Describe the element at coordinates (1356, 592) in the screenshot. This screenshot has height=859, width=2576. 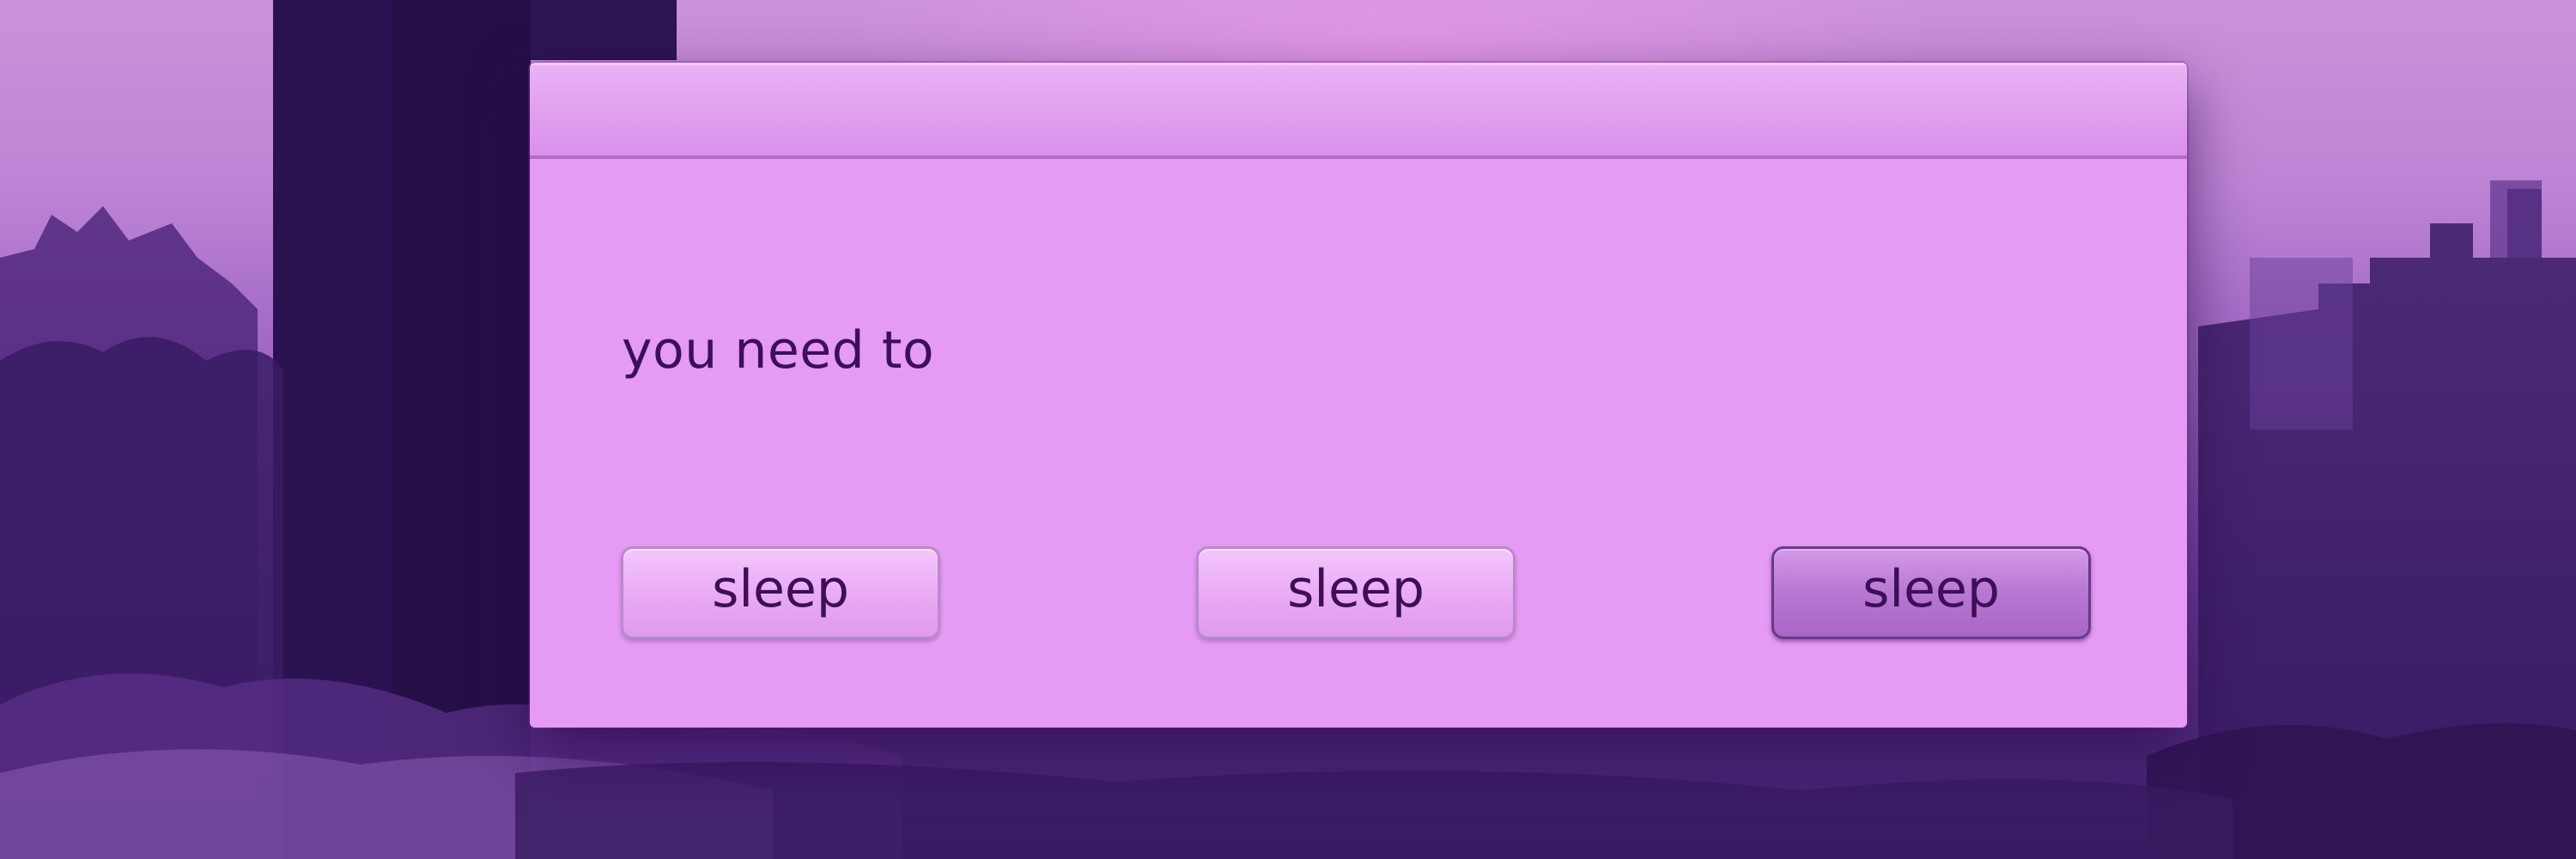
I see `sleep-button-middle: sleep` at that location.